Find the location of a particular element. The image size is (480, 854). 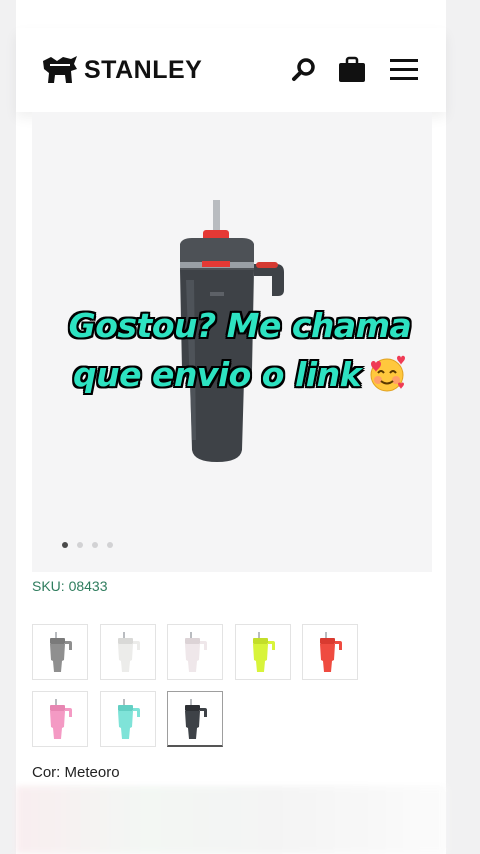

brand-logo-text: STANLEY is located at coordinates (143, 70).